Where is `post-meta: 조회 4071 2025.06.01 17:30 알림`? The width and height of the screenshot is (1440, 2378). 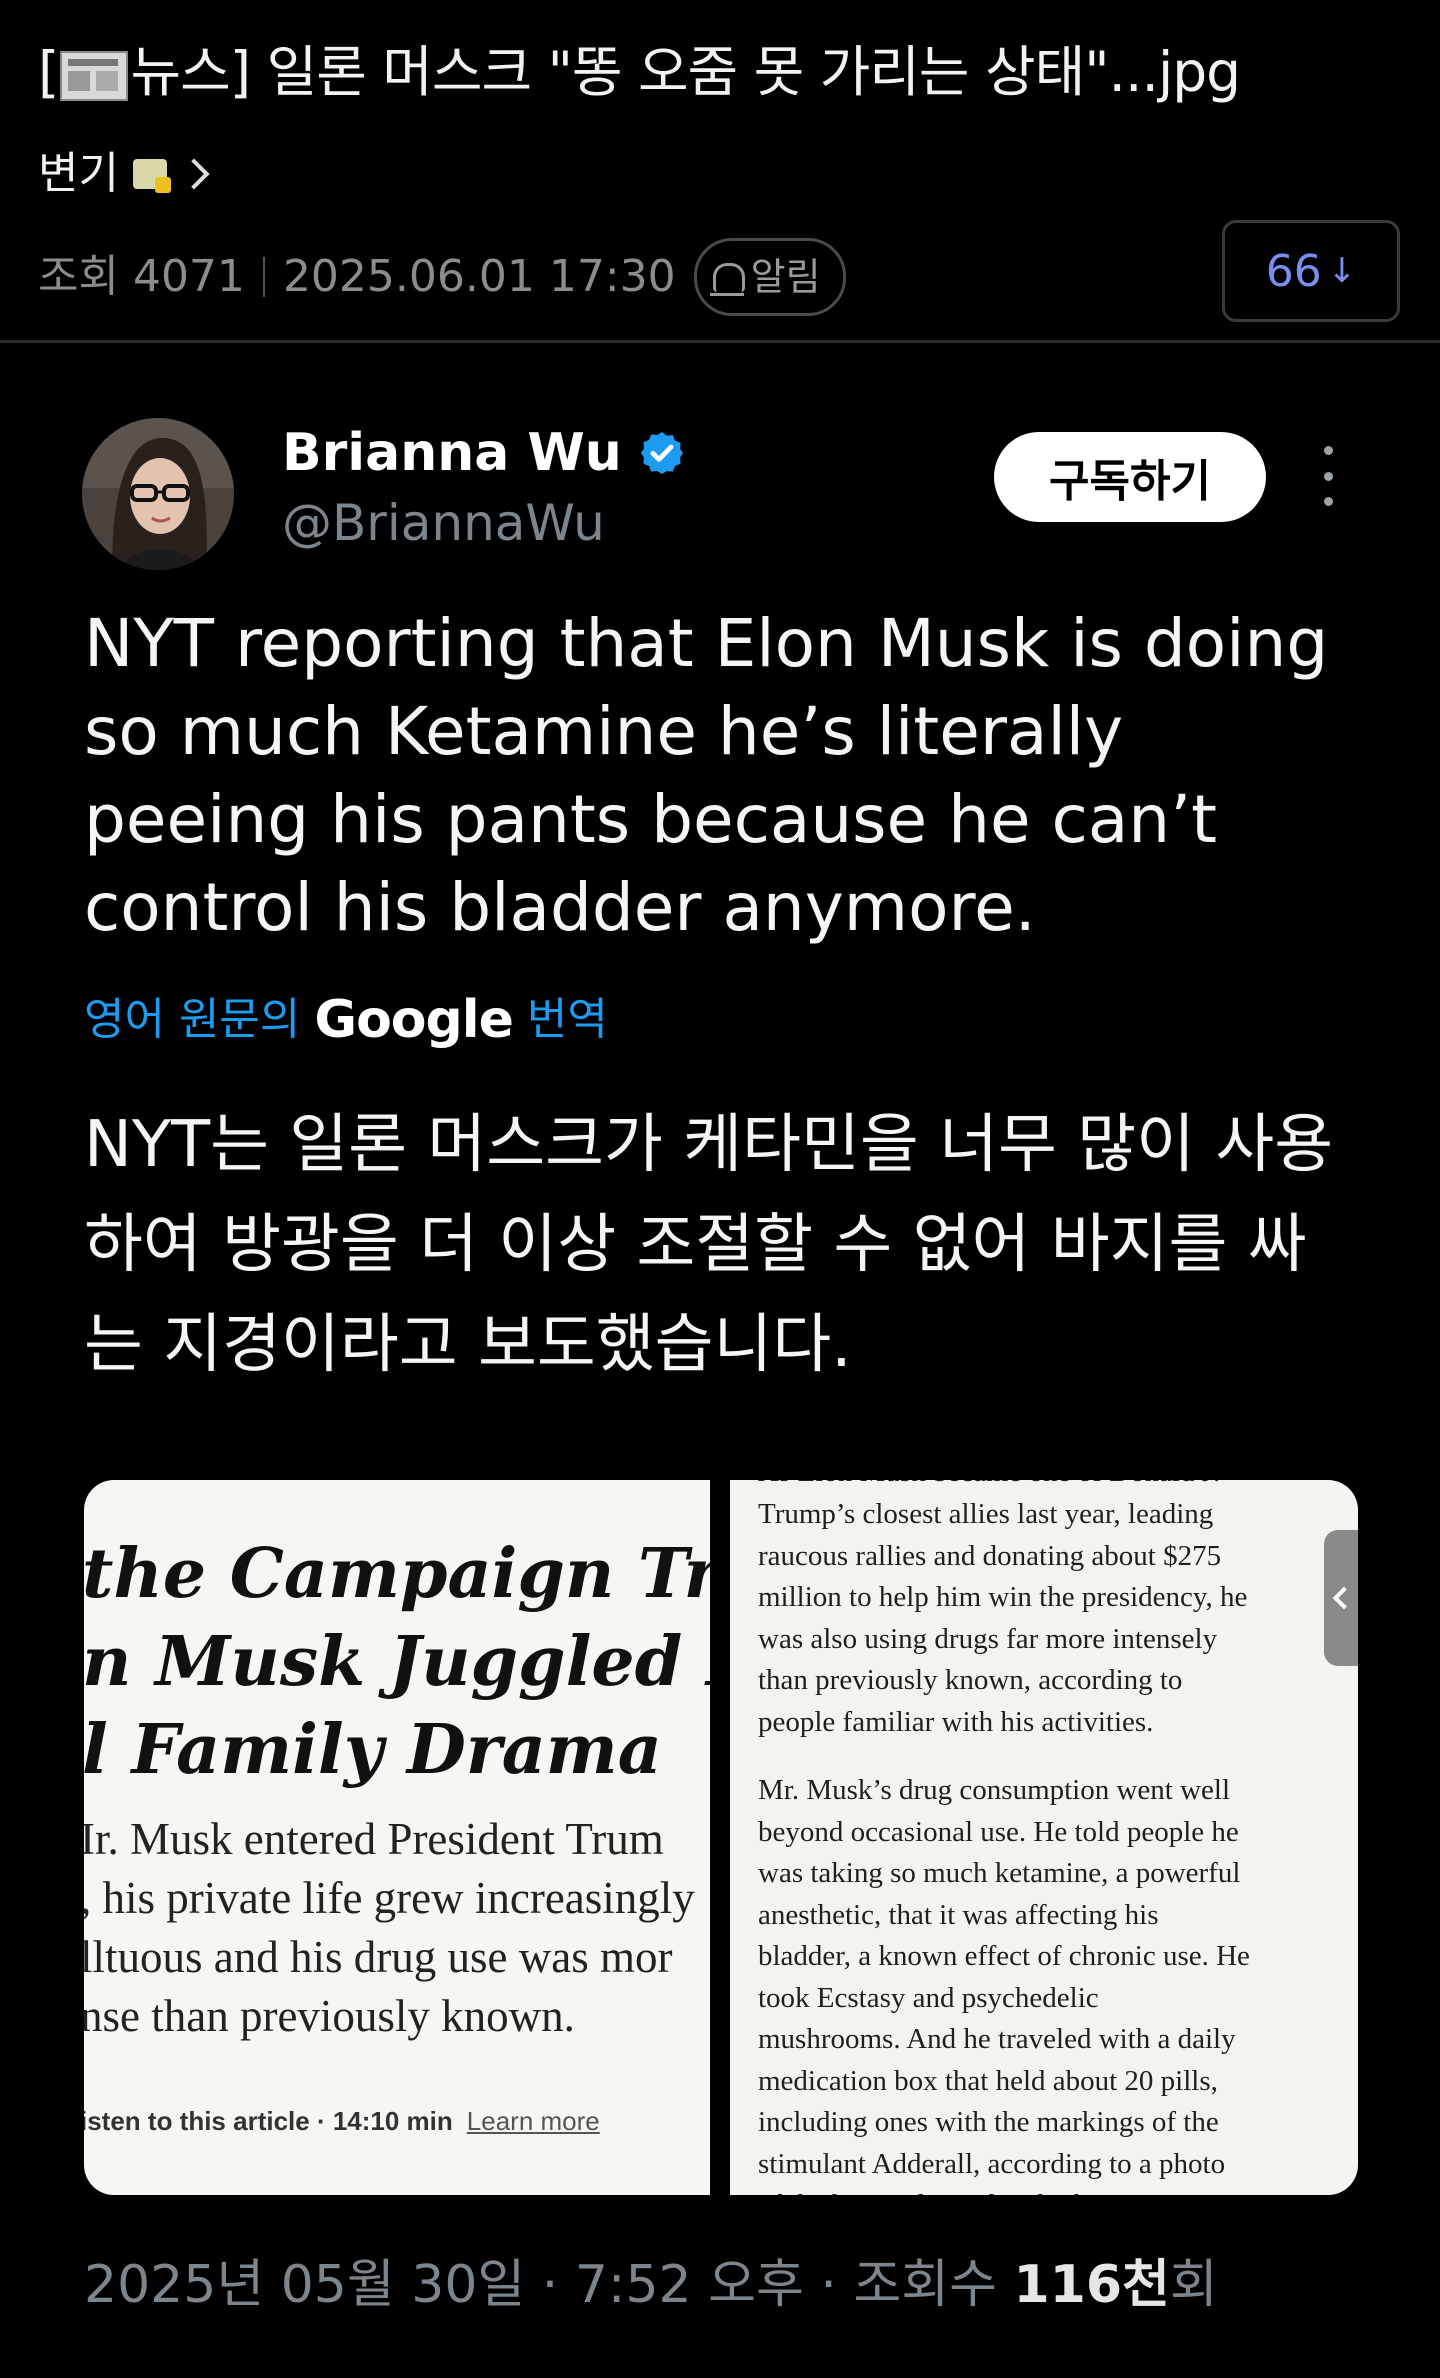 post-meta: 조회 4071 2025.06.01 17:30 알림 is located at coordinates (442, 277).